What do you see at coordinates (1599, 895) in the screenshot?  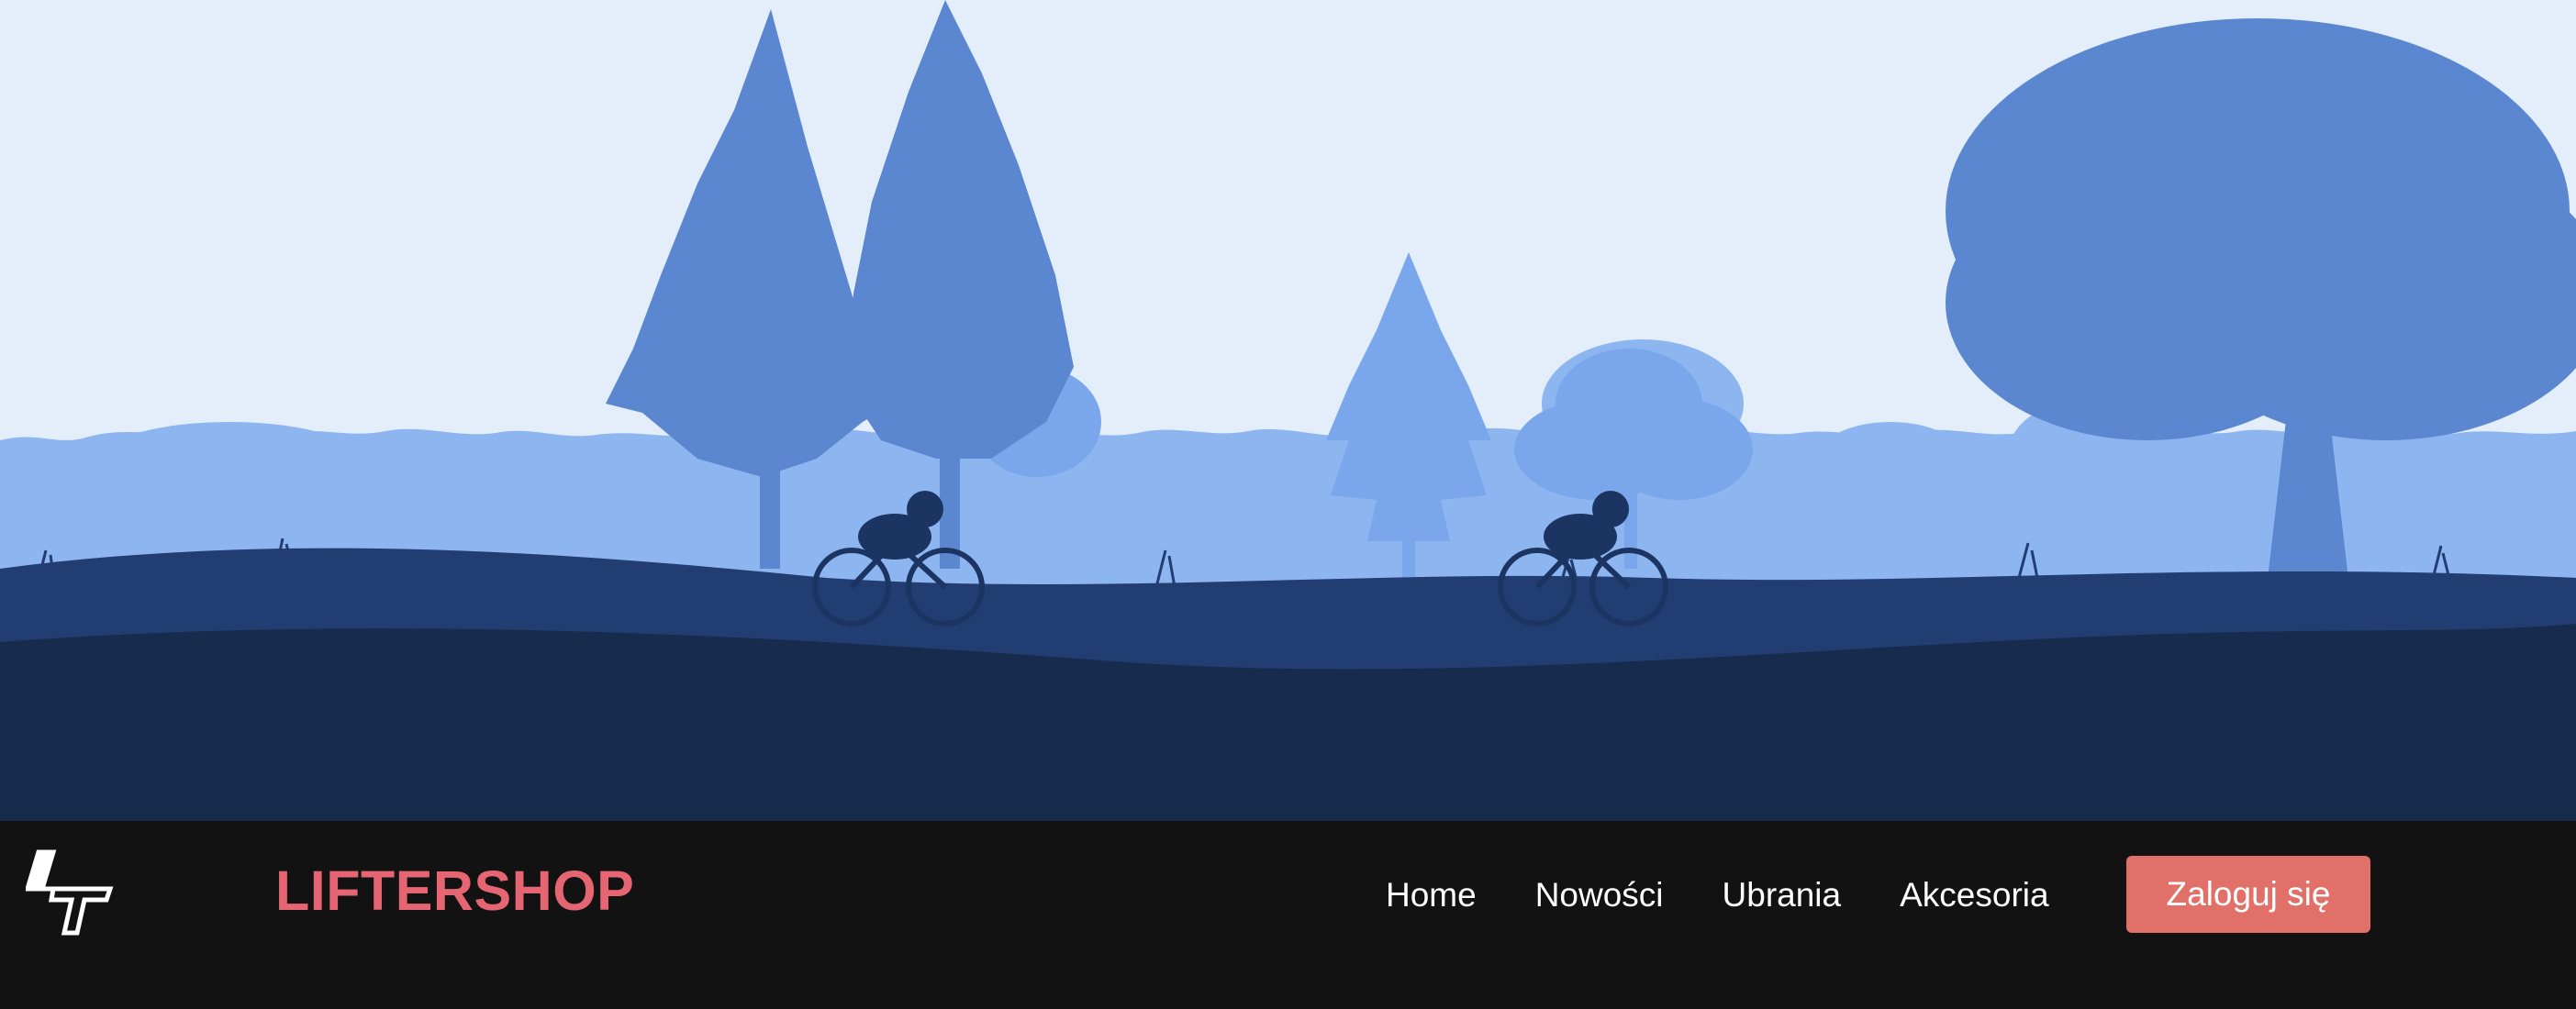 I see `nav-link-new: Nowości` at bounding box center [1599, 895].